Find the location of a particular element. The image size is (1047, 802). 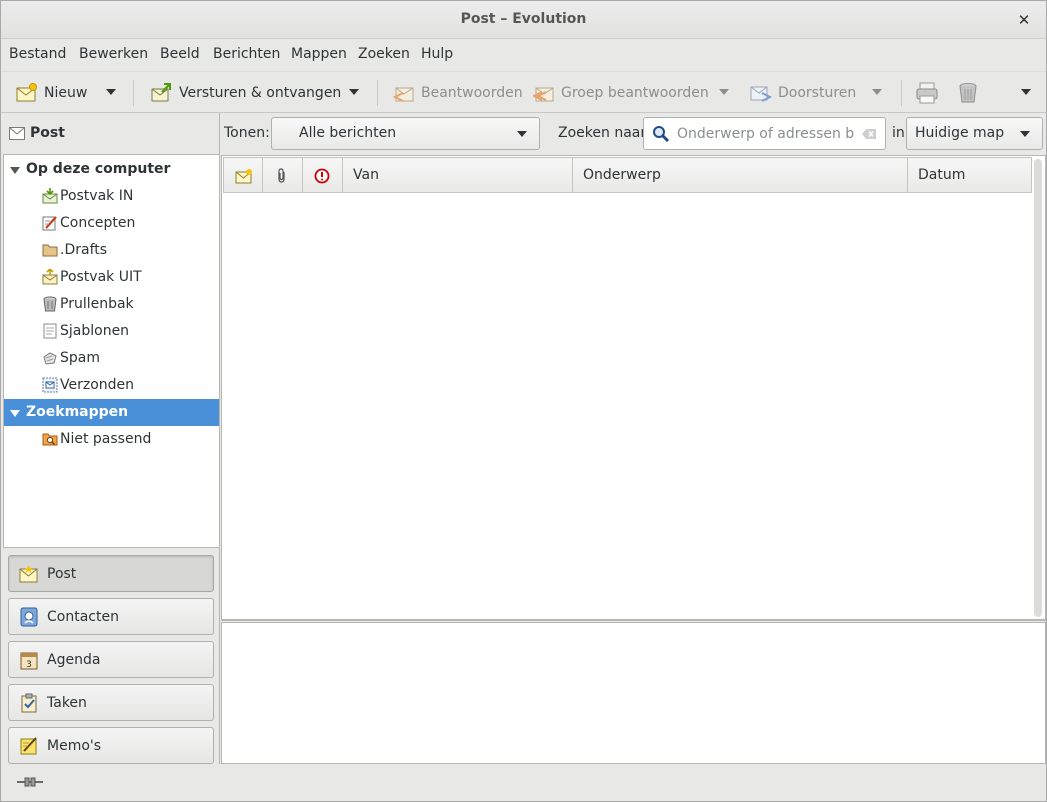

important-icon is located at coordinates (322, 176).